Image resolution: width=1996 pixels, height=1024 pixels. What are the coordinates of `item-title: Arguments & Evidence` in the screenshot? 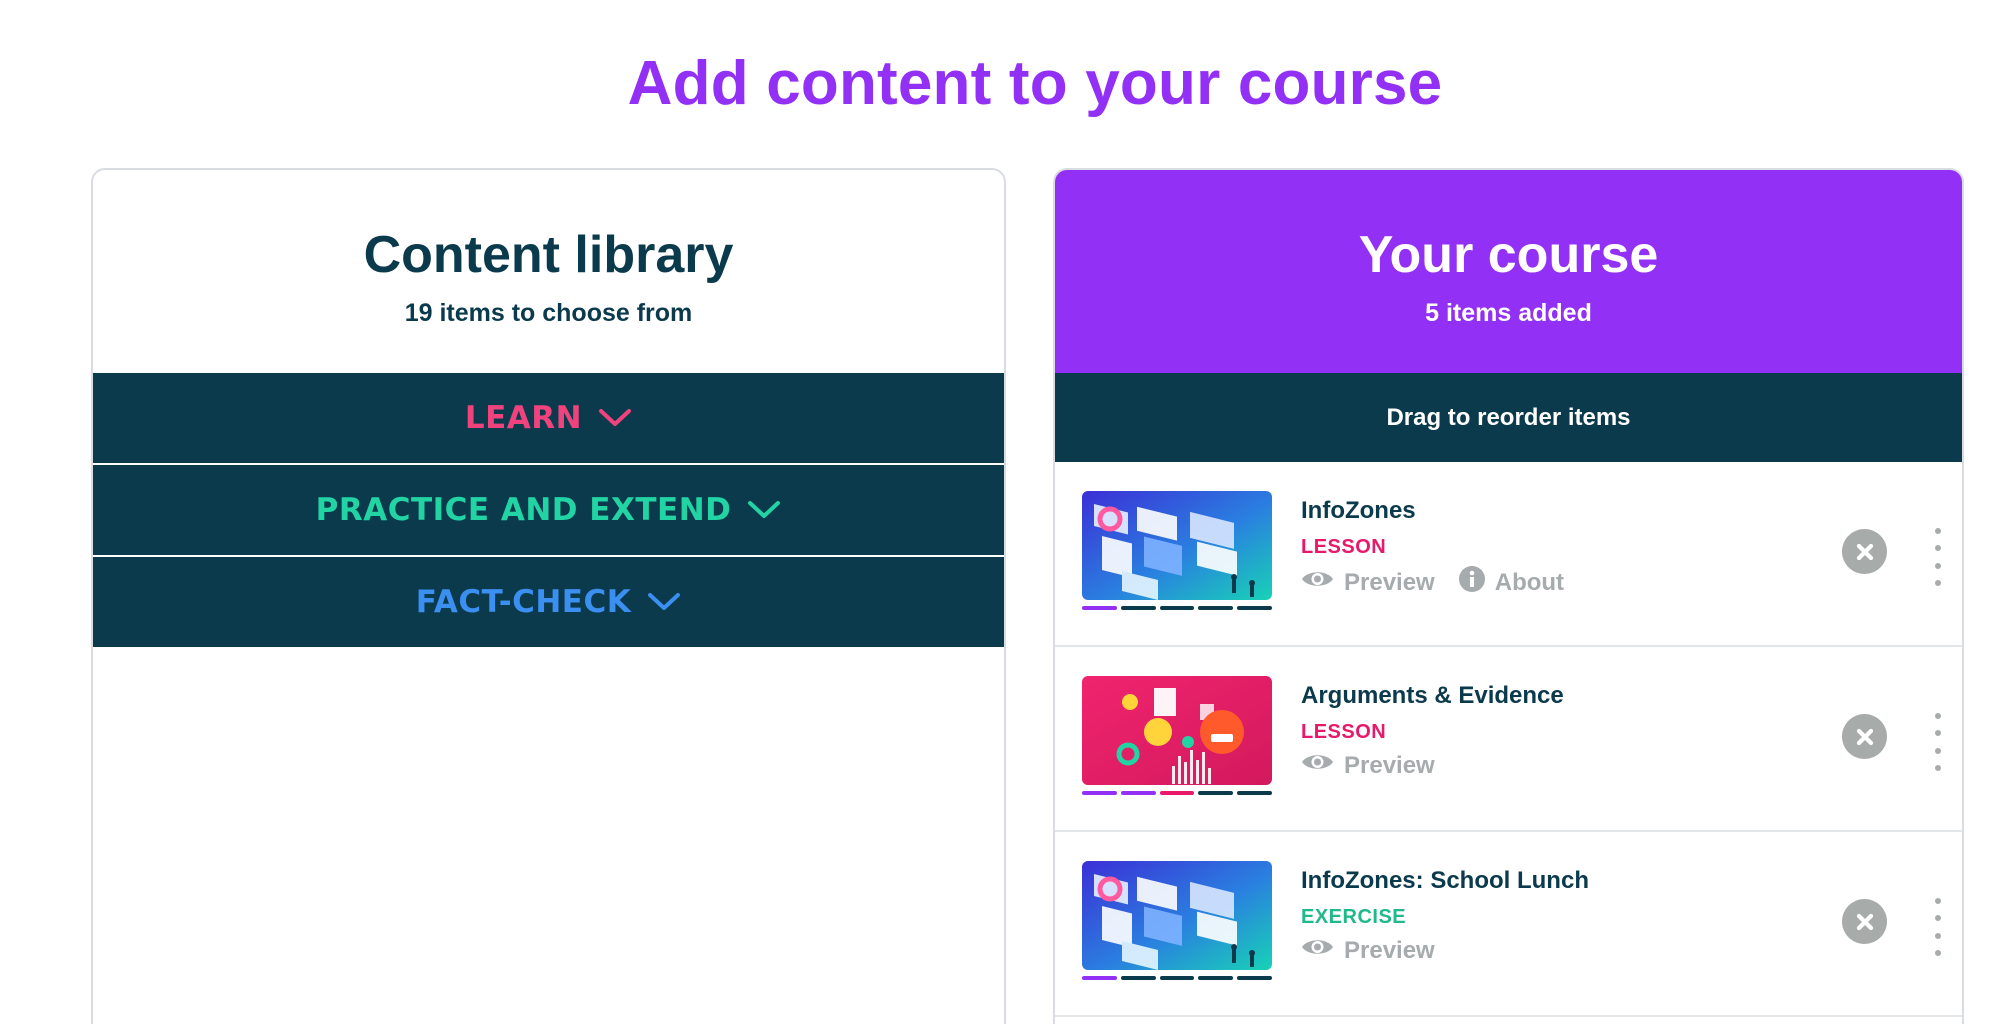 It's located at (1432, 695).